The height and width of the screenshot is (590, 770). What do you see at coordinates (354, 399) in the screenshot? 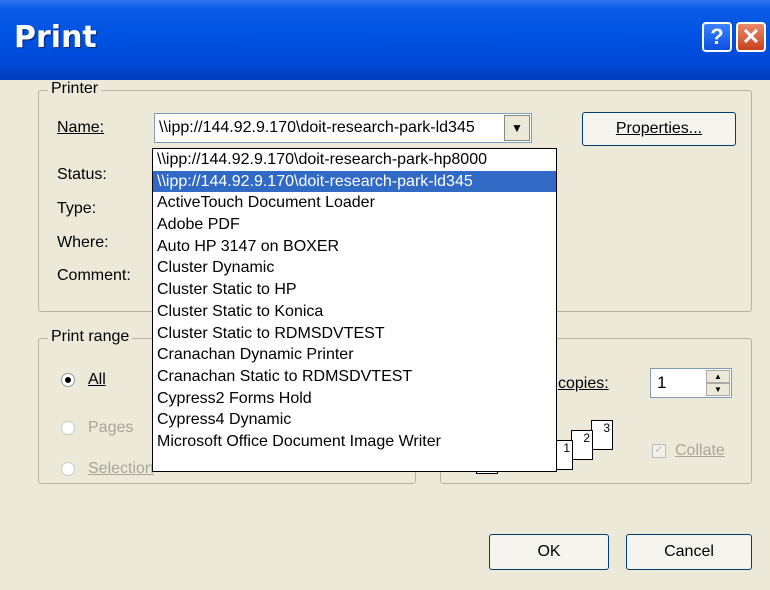
I see `dropdown-item: Cypress2 Forms Hold` at bounding box center [354, 399].